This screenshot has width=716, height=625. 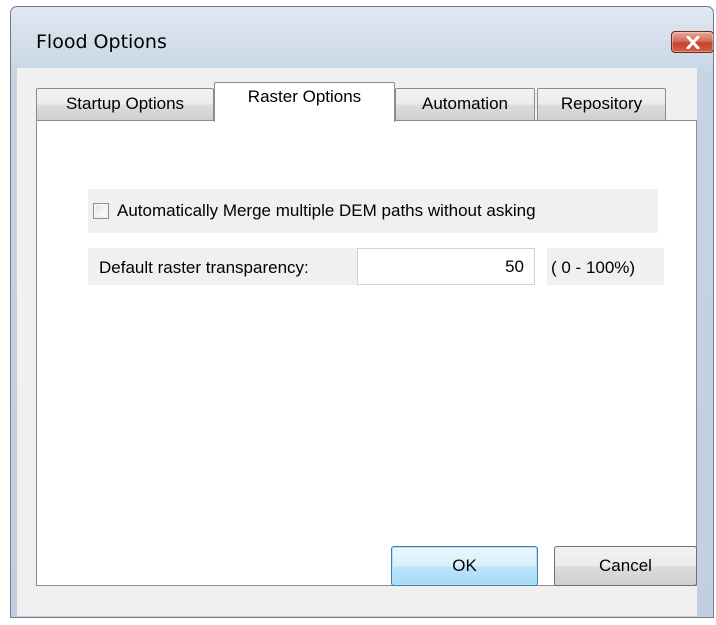 I want to click on tab-startup-options: Startup Options, so click(x=125, y=104).